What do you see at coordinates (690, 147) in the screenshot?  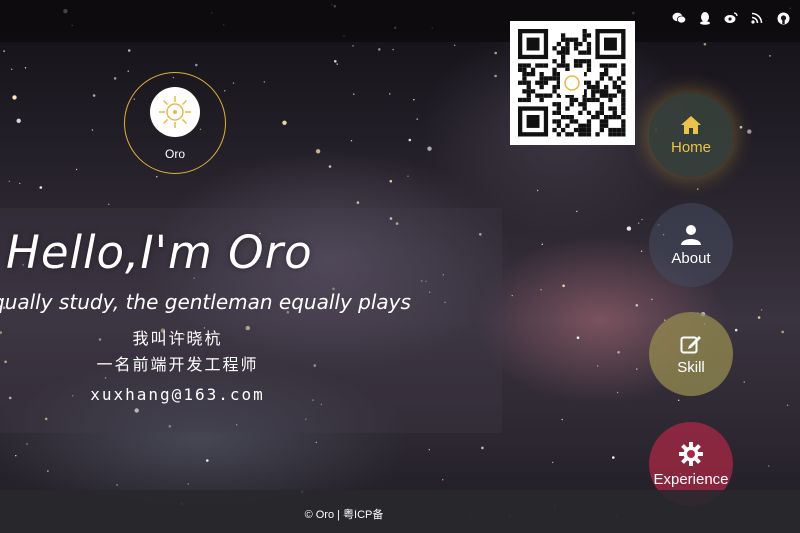 I see `nav-home-label: Home` at bounding box center [690, 147].